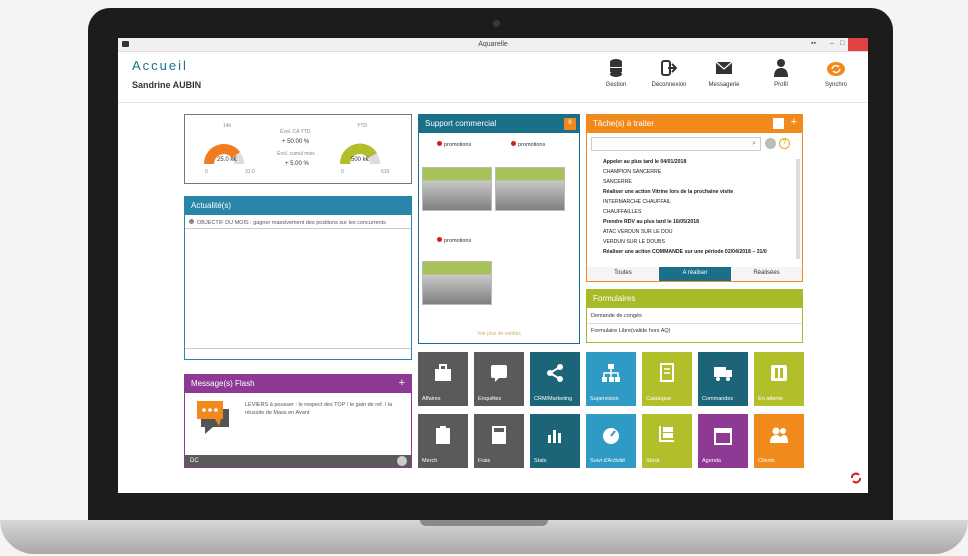  What do you see at coordinates (223, 383) in the screenshot?
I see `flash-title: Message(s) Flash` at bounding box center [223, 383].